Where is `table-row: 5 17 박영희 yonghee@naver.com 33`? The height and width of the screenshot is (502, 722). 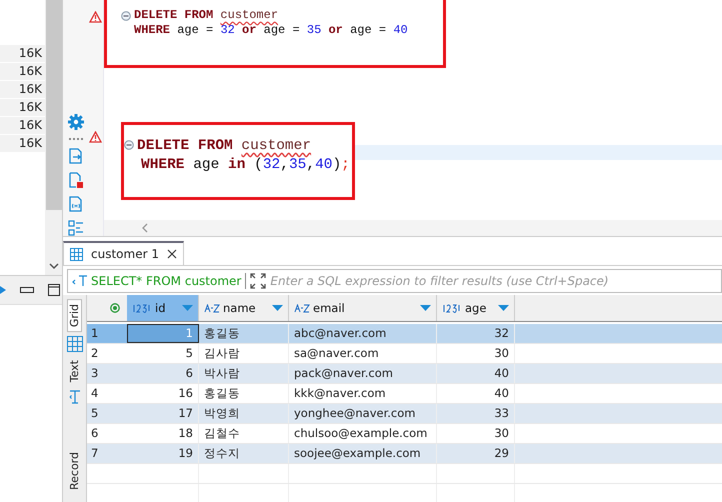
table-row: 5 17 박영희 yonghee@naver.com 33 is located at coordinates (404, 414).